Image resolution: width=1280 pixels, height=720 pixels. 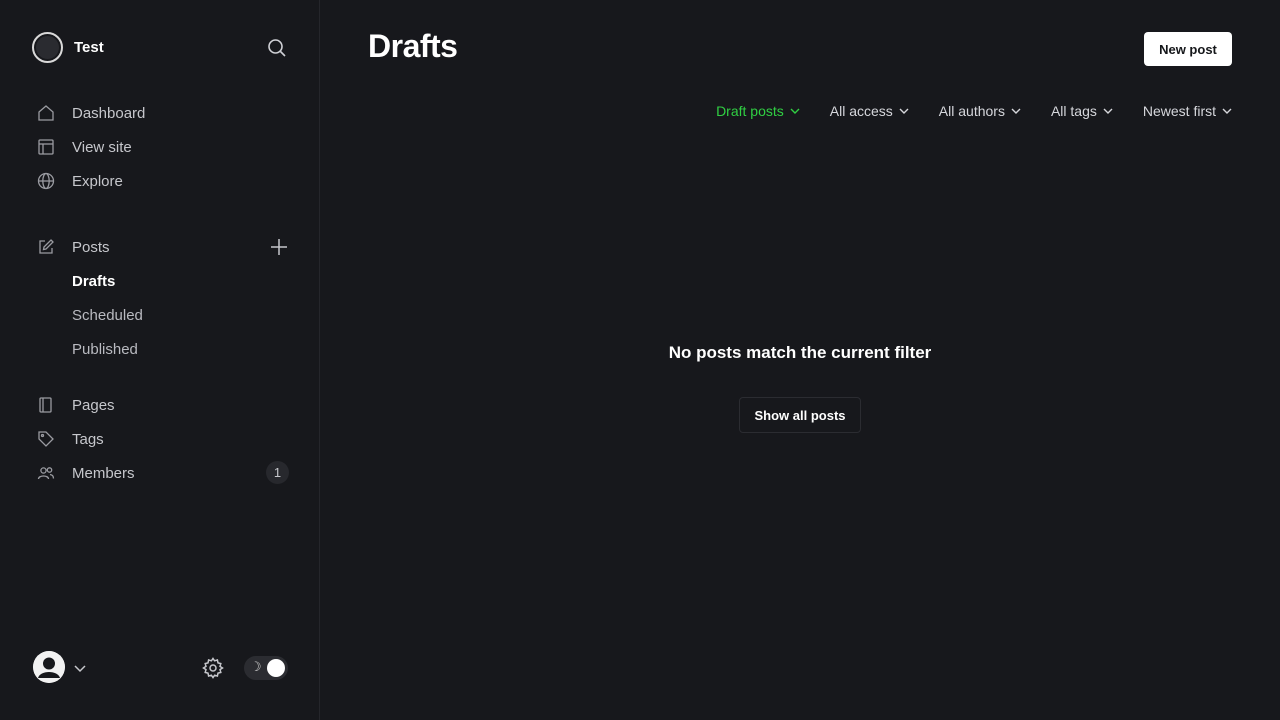 I want to click on sidebar-item-label: Pages, so click(x=93, y=405).